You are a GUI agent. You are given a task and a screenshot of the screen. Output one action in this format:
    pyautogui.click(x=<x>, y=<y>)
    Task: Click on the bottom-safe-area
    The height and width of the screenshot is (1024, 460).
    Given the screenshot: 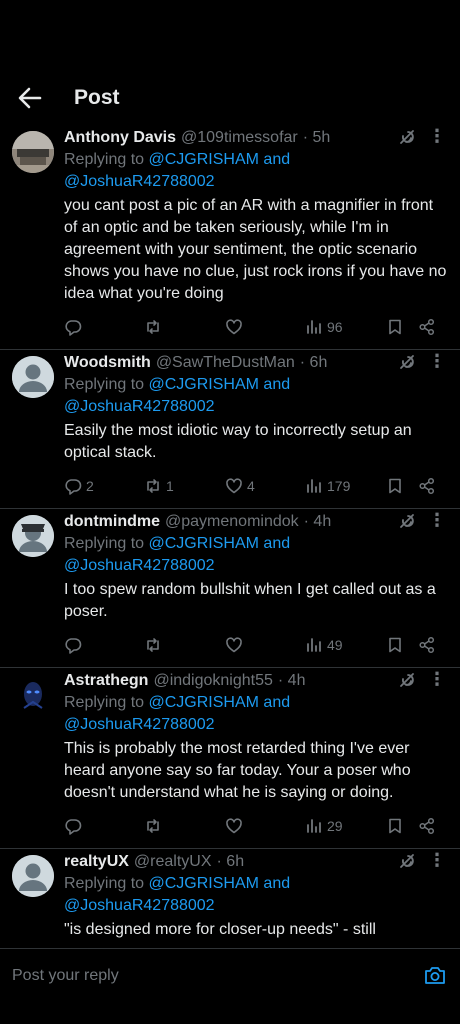 What is the action you would take?
    pyautogui.click(x=230, y=1013)
    